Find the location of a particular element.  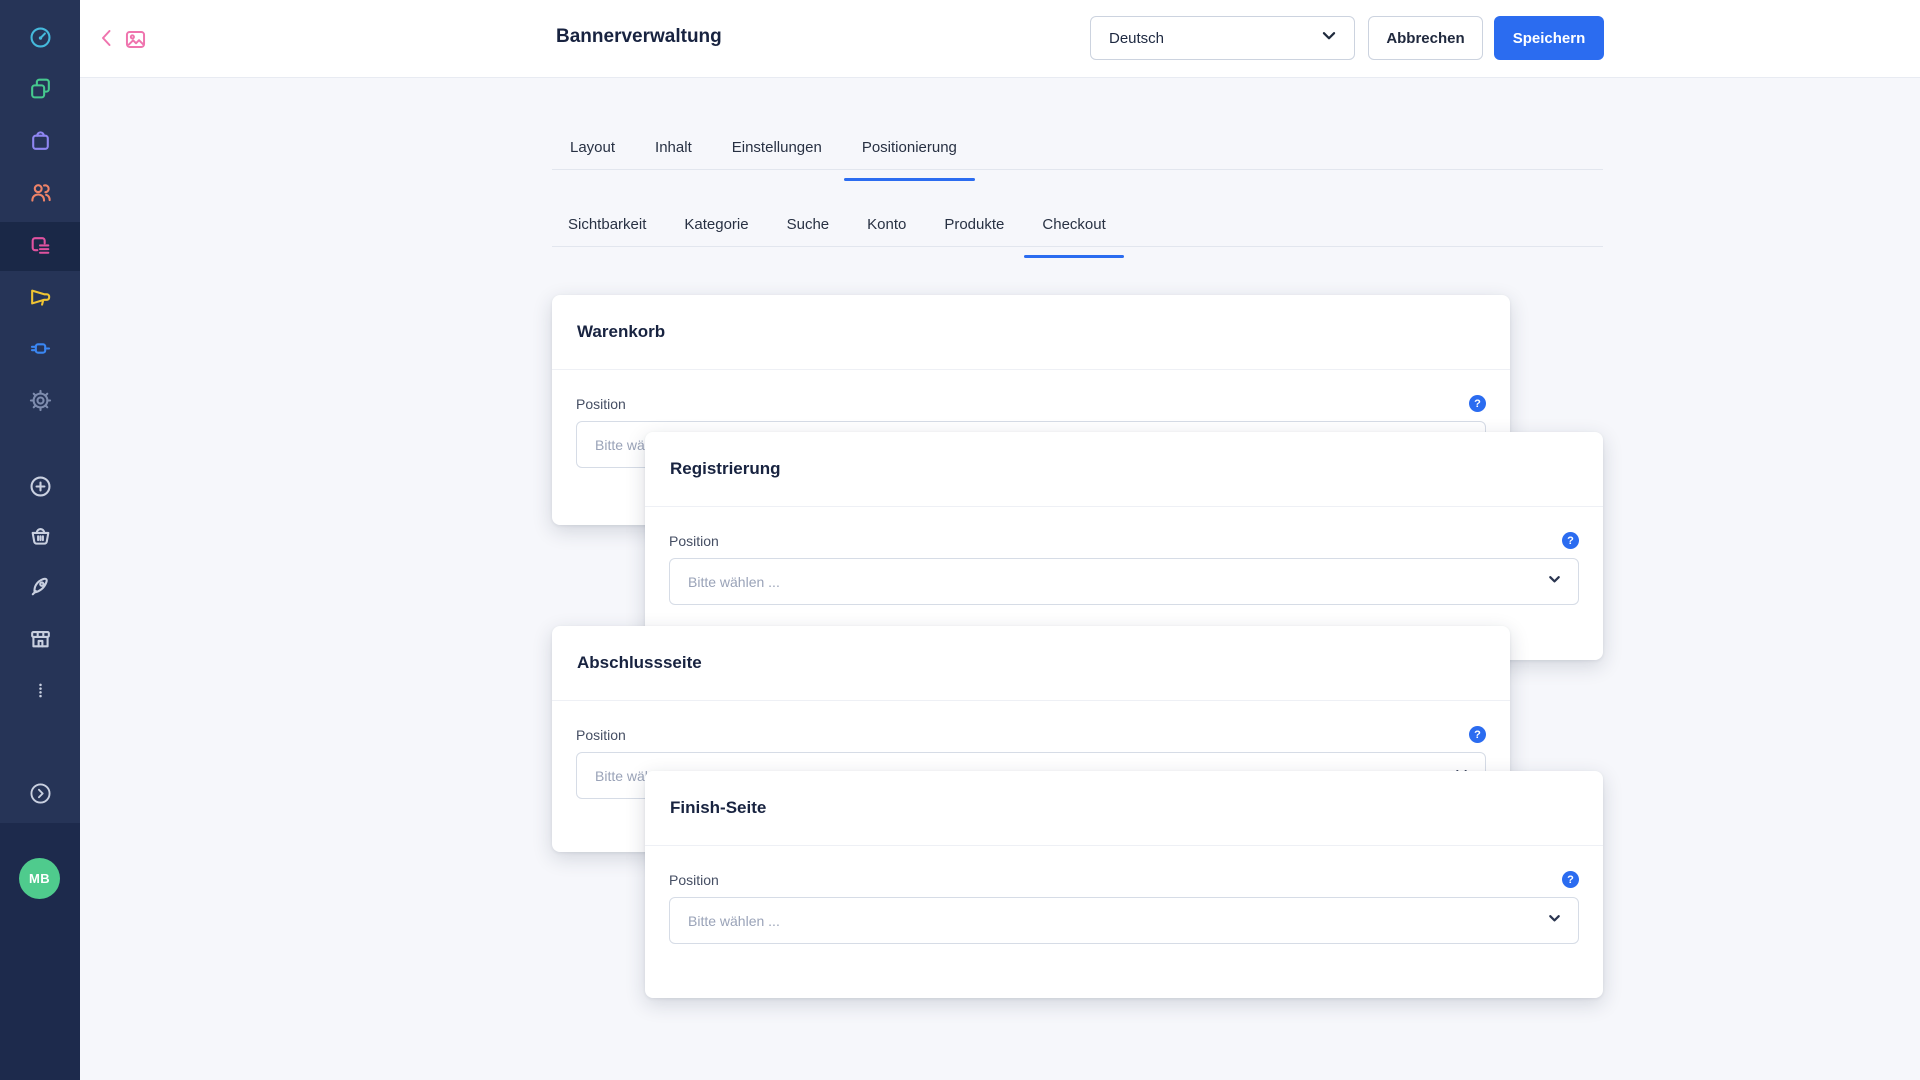

language-select-value: Deutsch is located at coordinates (1137, 38).